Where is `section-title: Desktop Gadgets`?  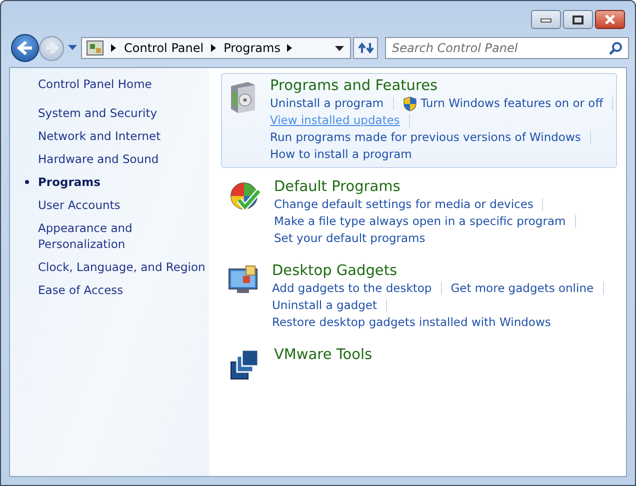 section-title: Desktop Gadgets is located at coordinates (442, 271).